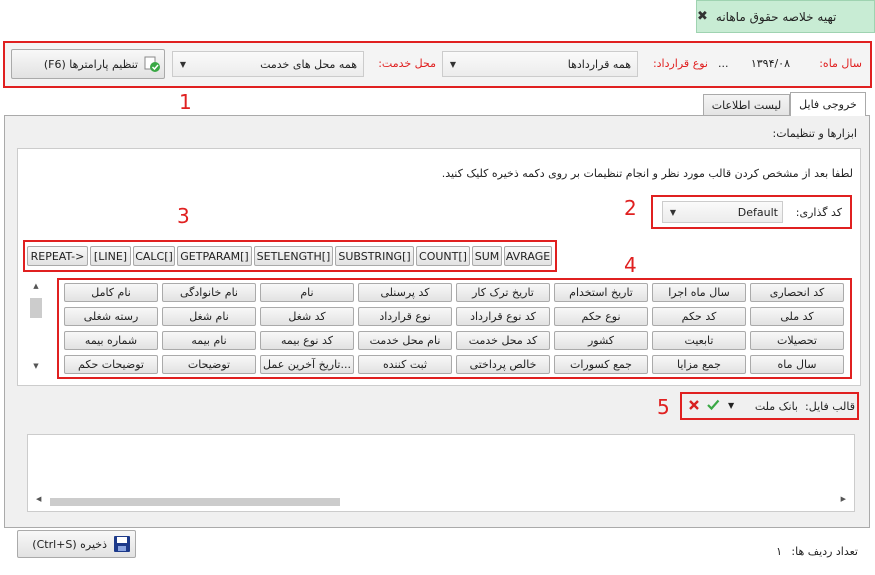 This screenshot has width=875, height=575. I want to click on service-place-value: همه محل های خدمت, so click(308, 64).